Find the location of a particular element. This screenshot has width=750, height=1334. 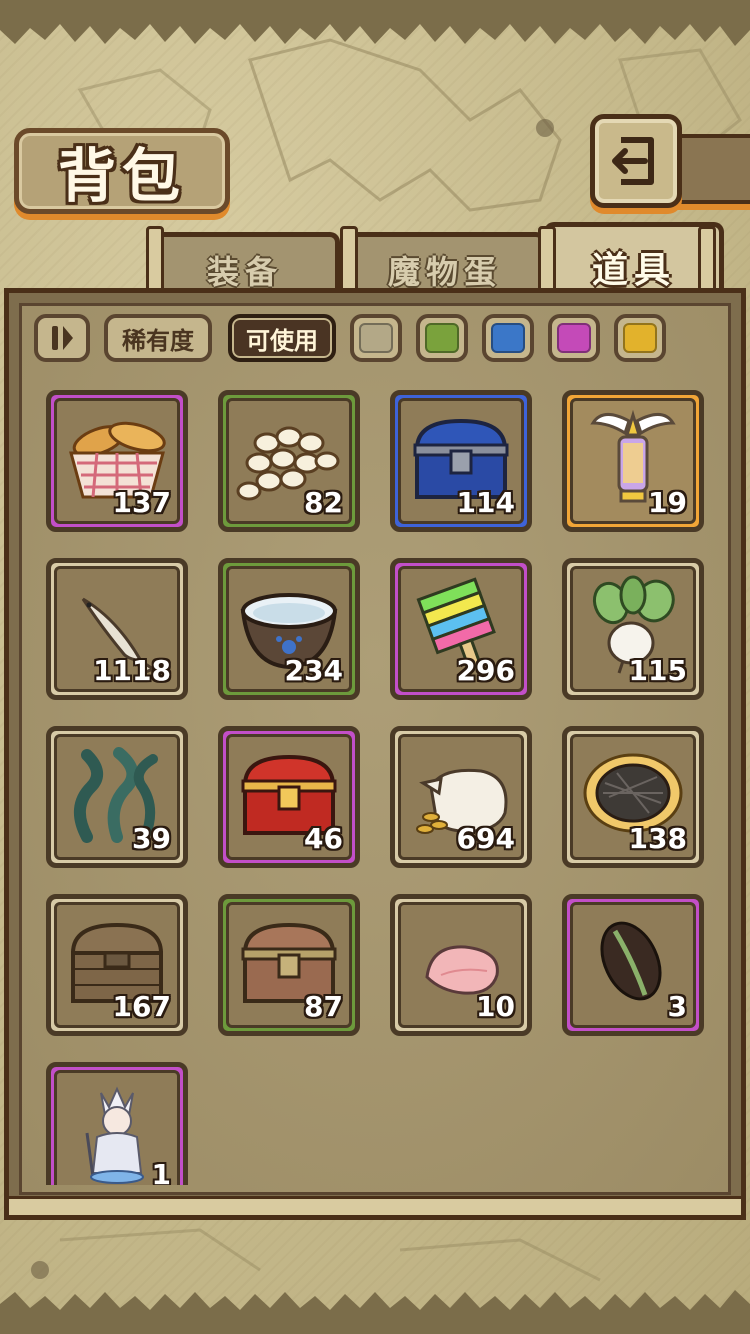

item-slot-pie: 138 is located at coordinates (633, 797).